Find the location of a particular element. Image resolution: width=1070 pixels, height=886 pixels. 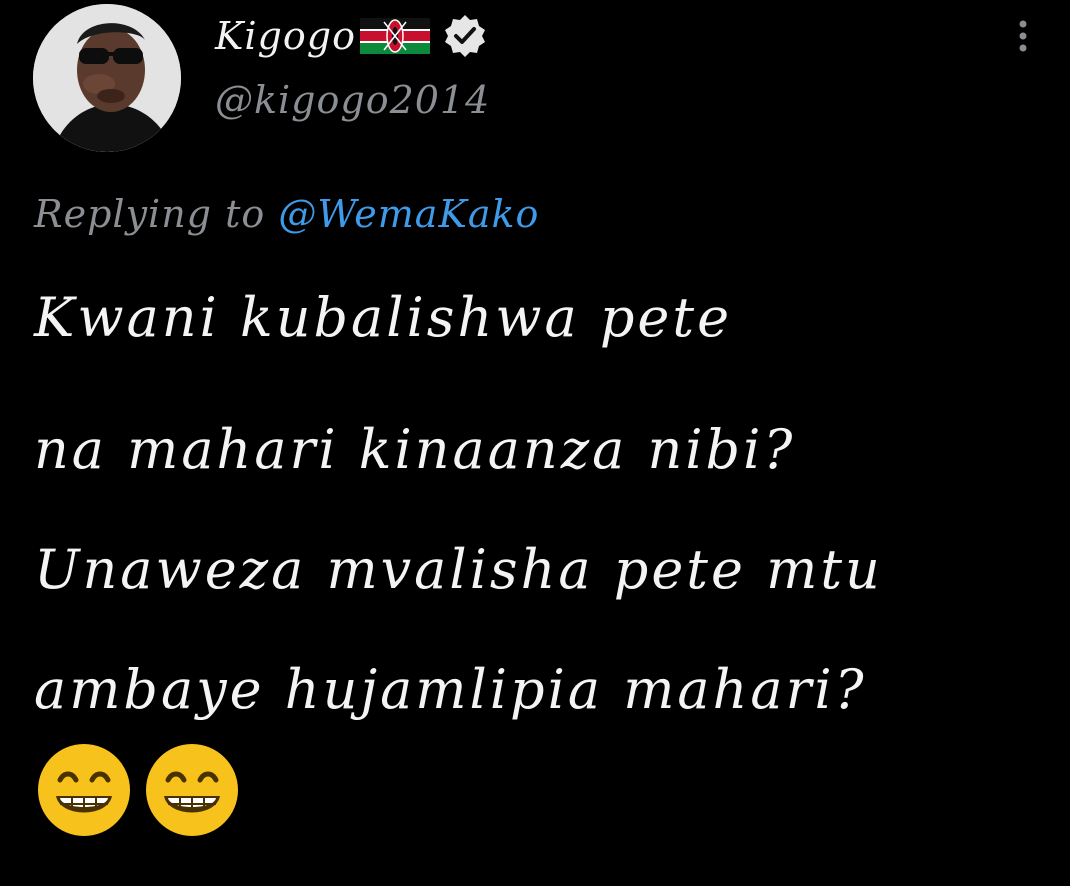

avatar-photo-icon is located at coordinates (107, 78).